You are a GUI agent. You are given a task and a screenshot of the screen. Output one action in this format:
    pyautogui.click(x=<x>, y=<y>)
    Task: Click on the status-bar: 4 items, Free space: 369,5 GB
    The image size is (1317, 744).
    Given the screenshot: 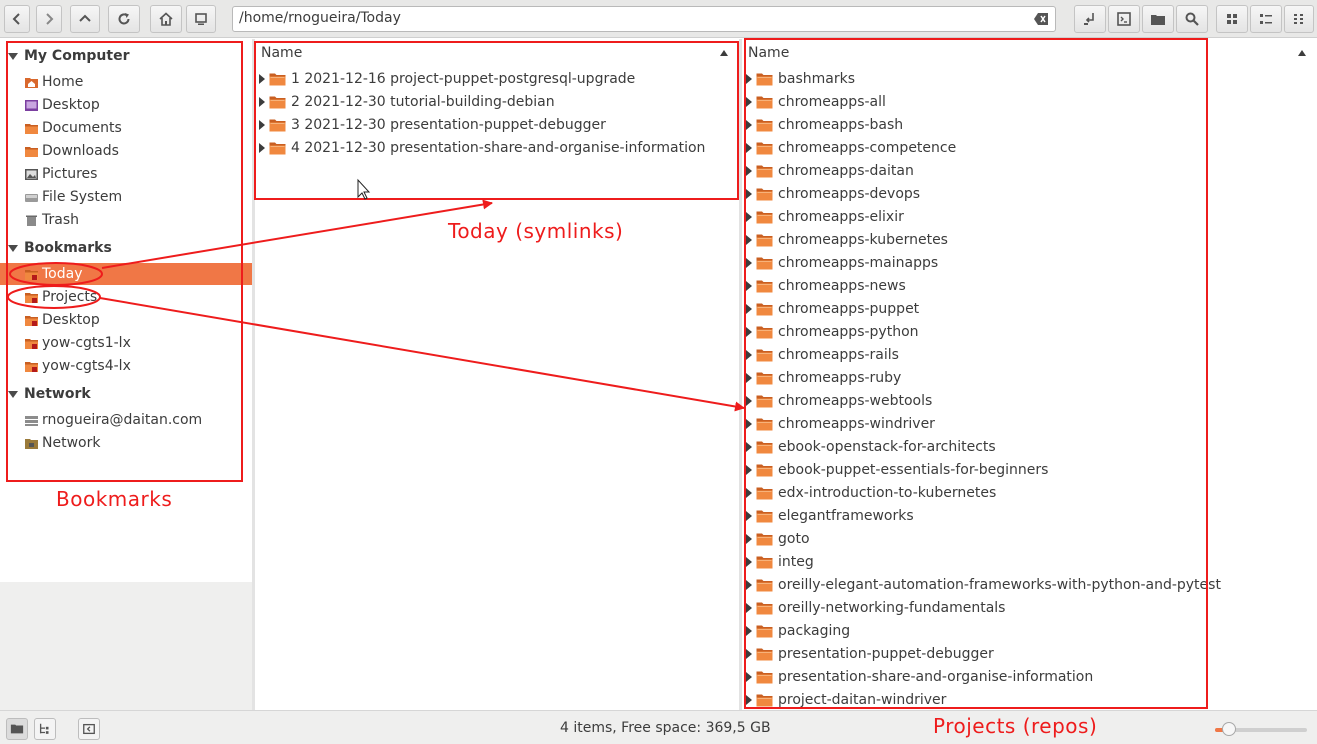 What is the action you would take?
    pyautogui.click(x=658, y=727)
    